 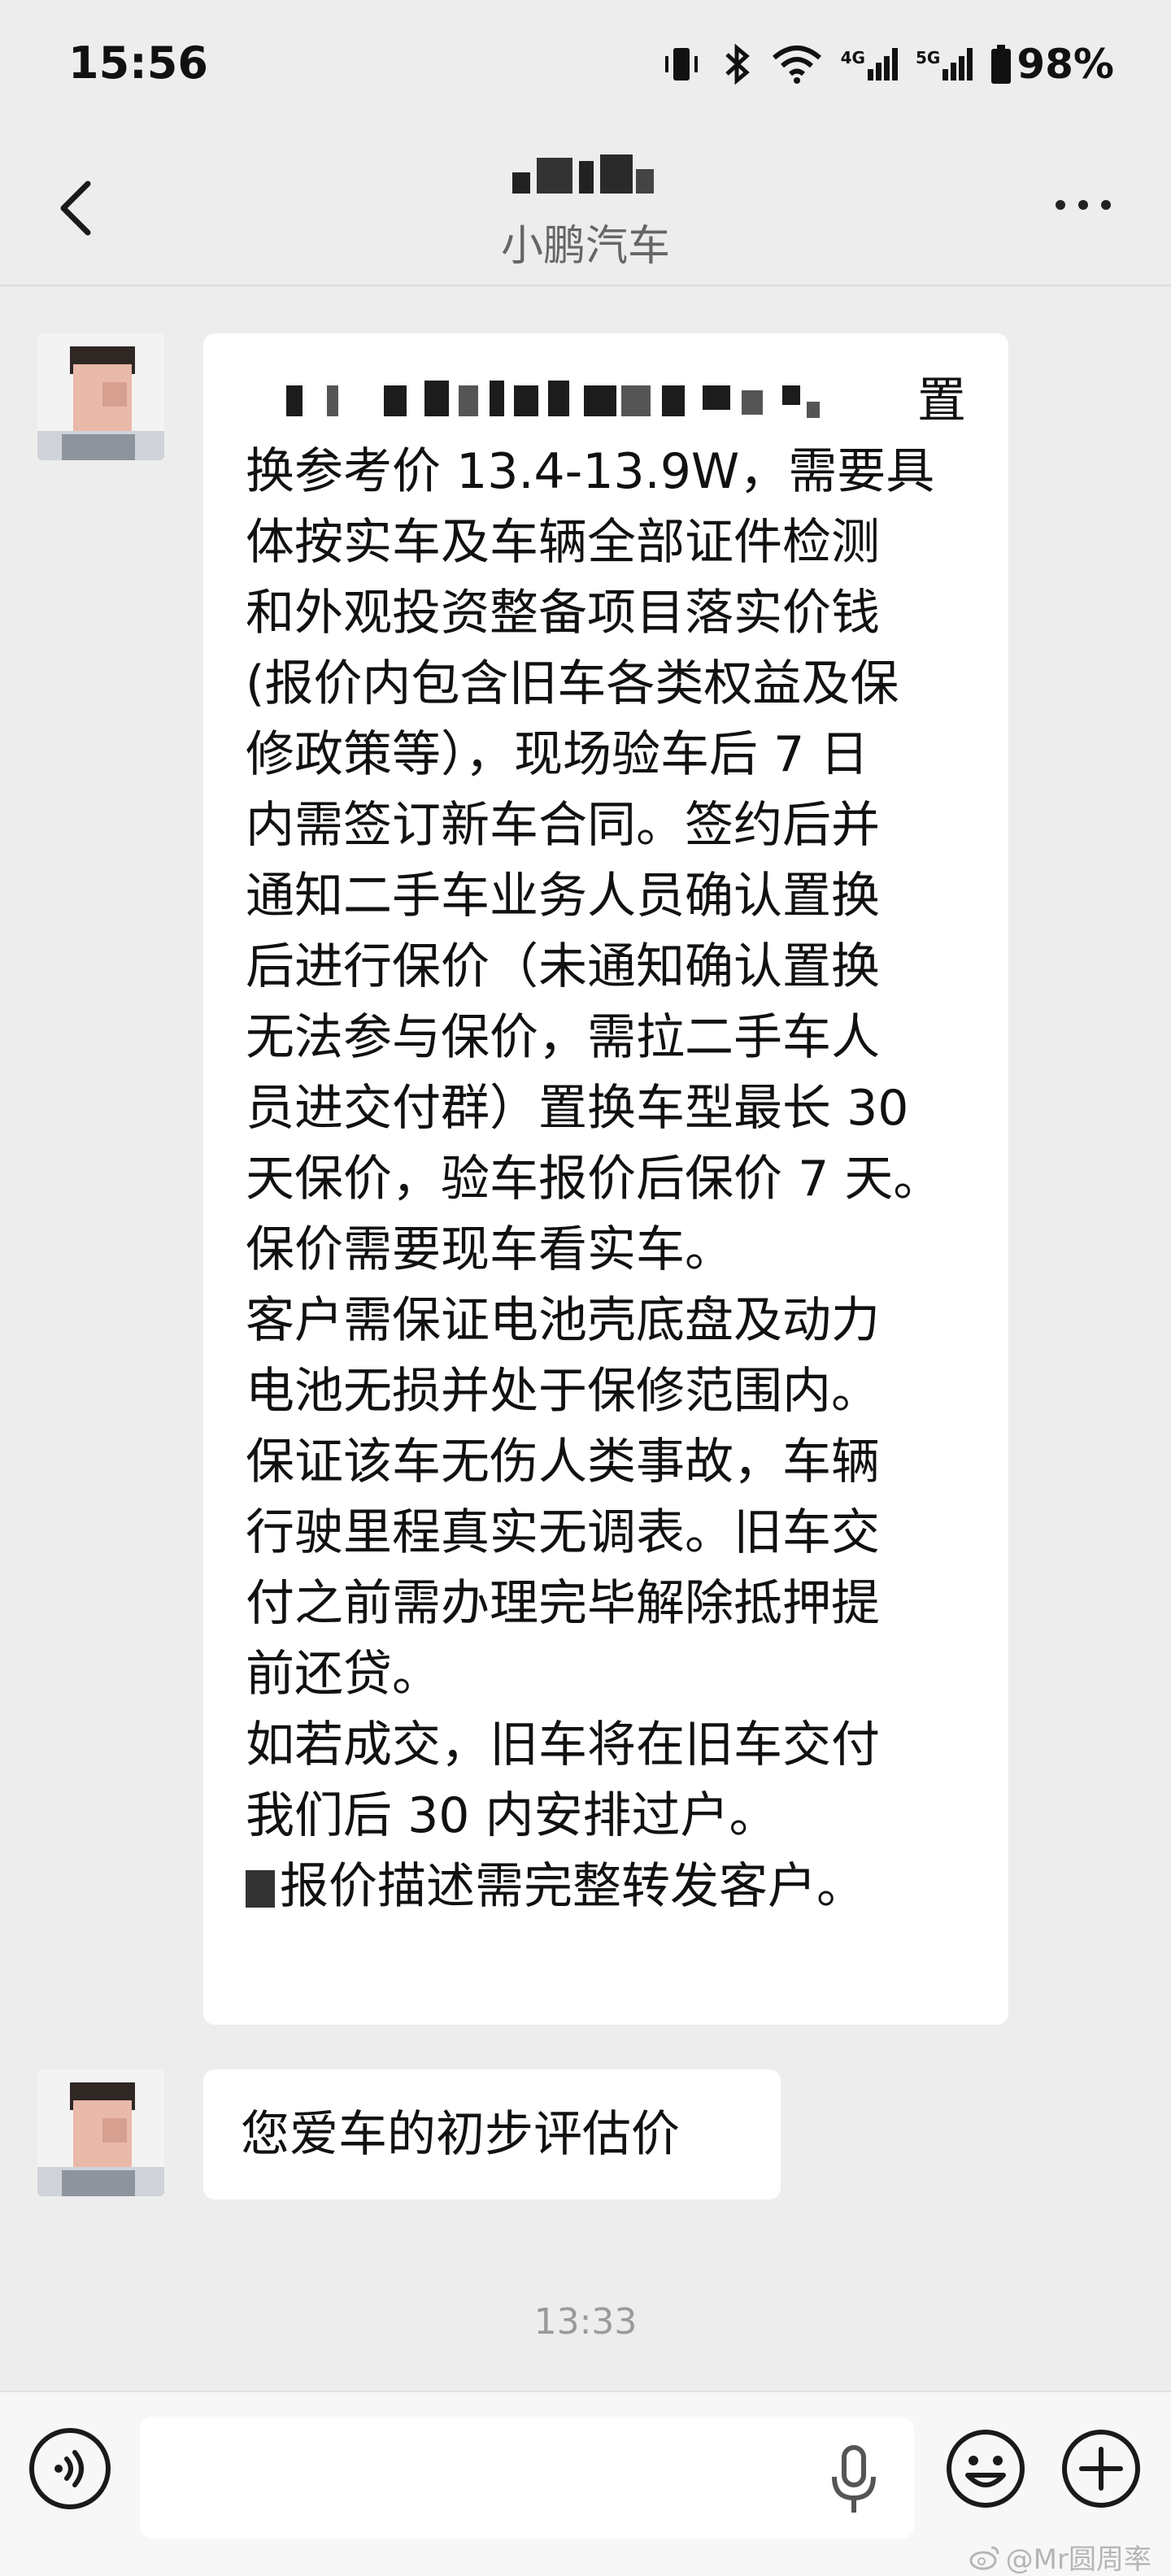 What do you see at coordinates (1060, 205) in the screenshot?
I see `more-dots-icon` at bounding box center [1060, 205].